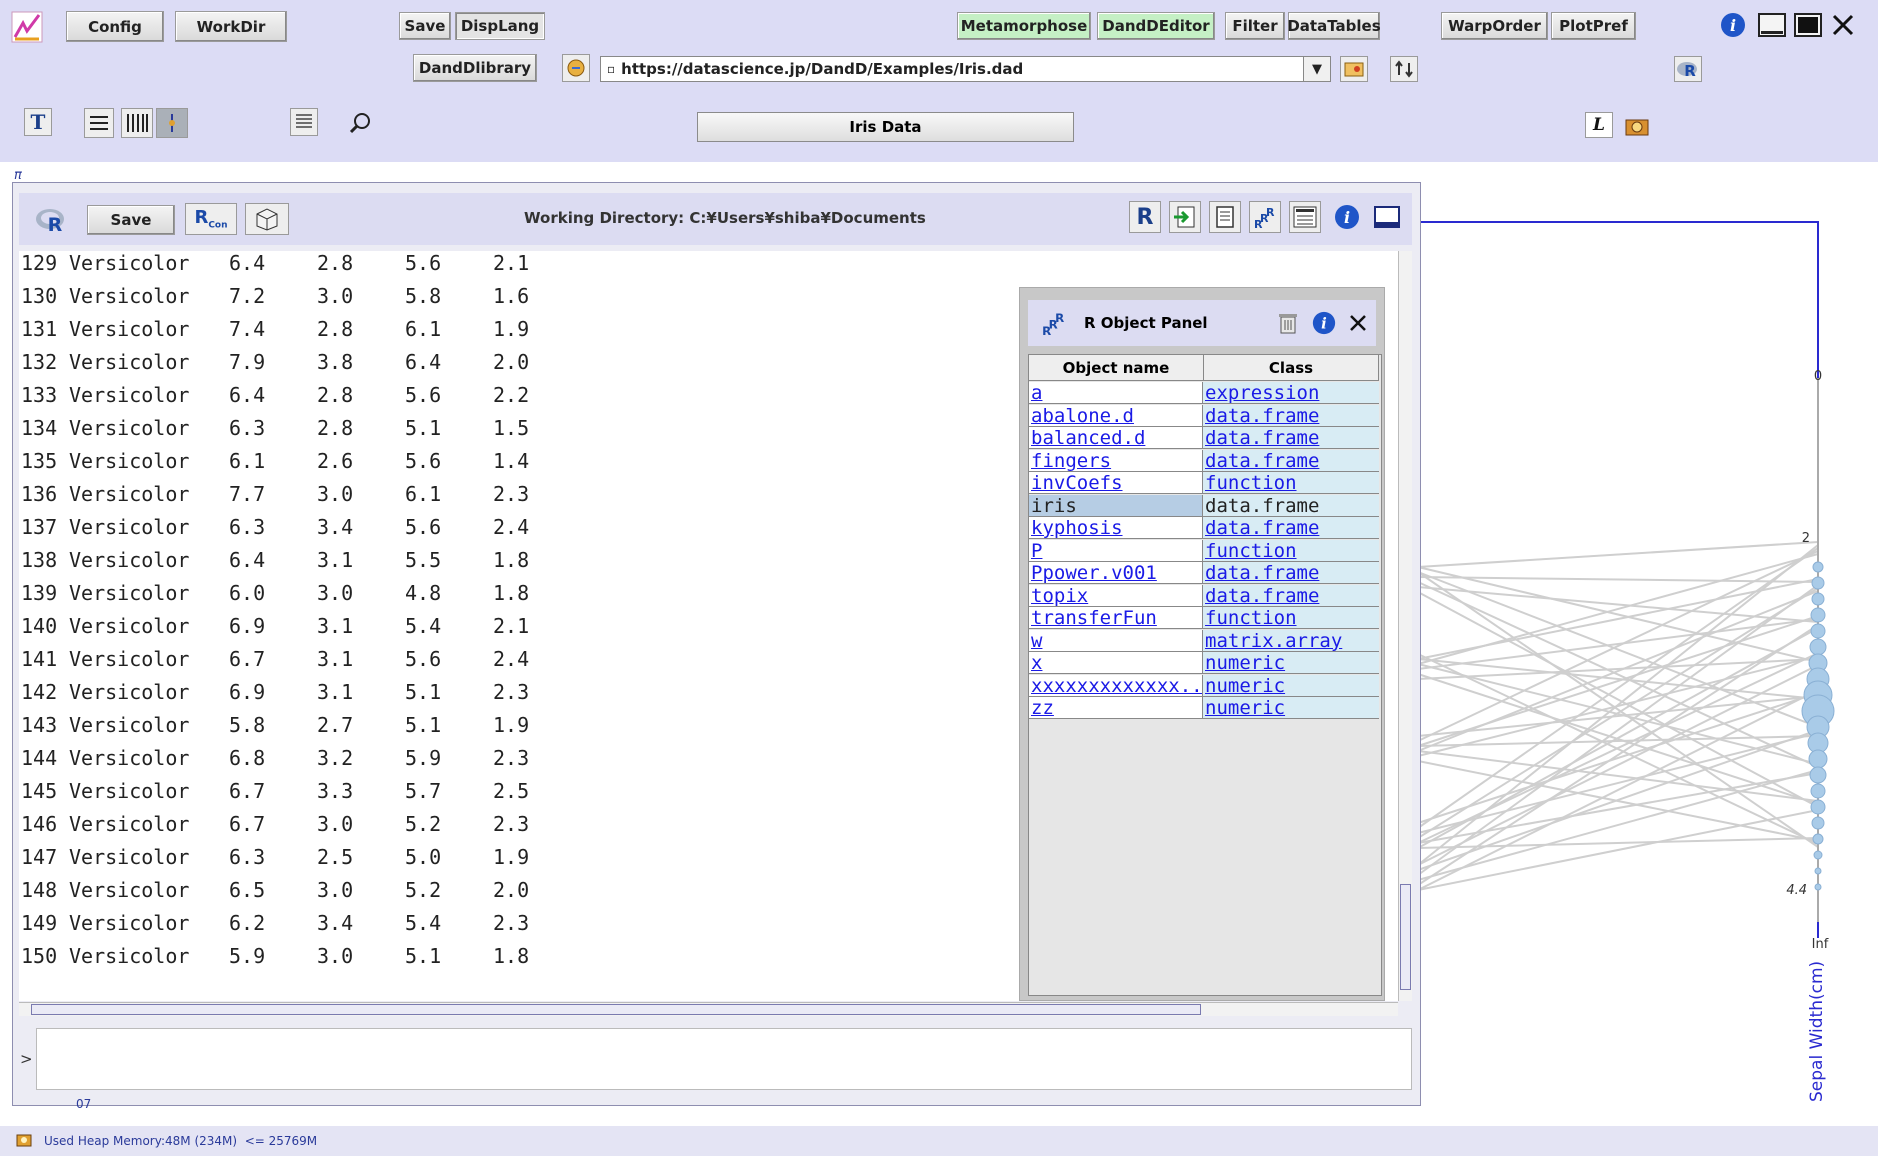  Describe the element at coordinates (724, 1059) in the screenshot. I see `command-input` at that location.